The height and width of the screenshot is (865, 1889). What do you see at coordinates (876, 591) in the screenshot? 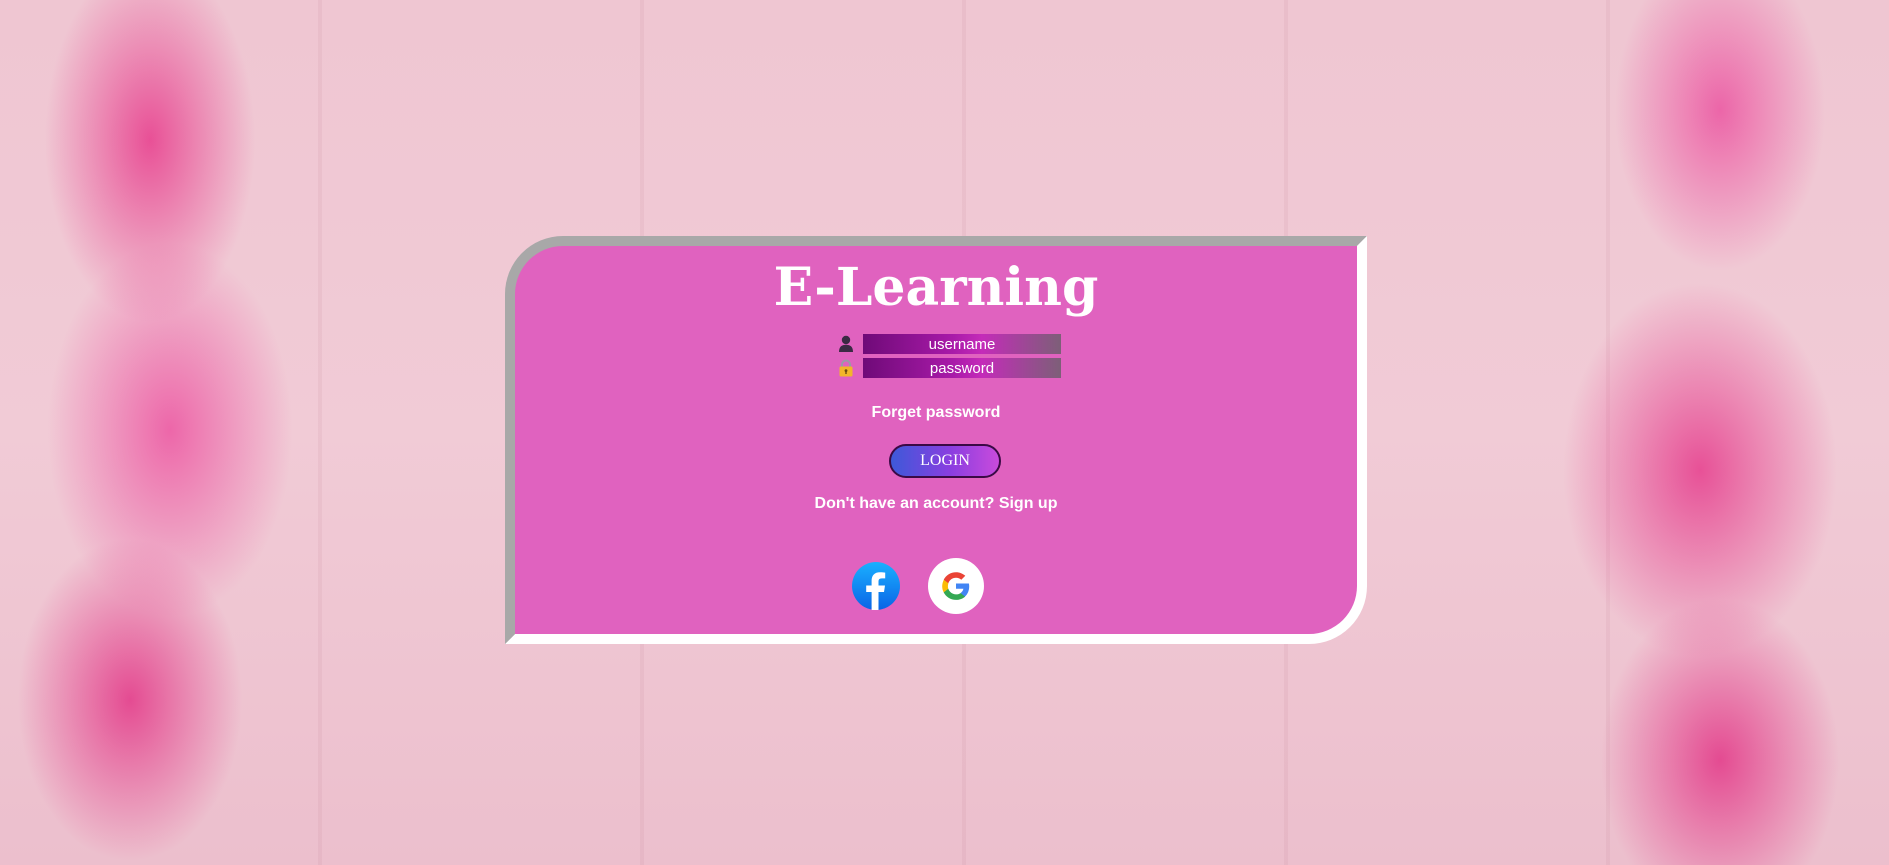
I see `facebook-icon` at bounding box center [876, 591].